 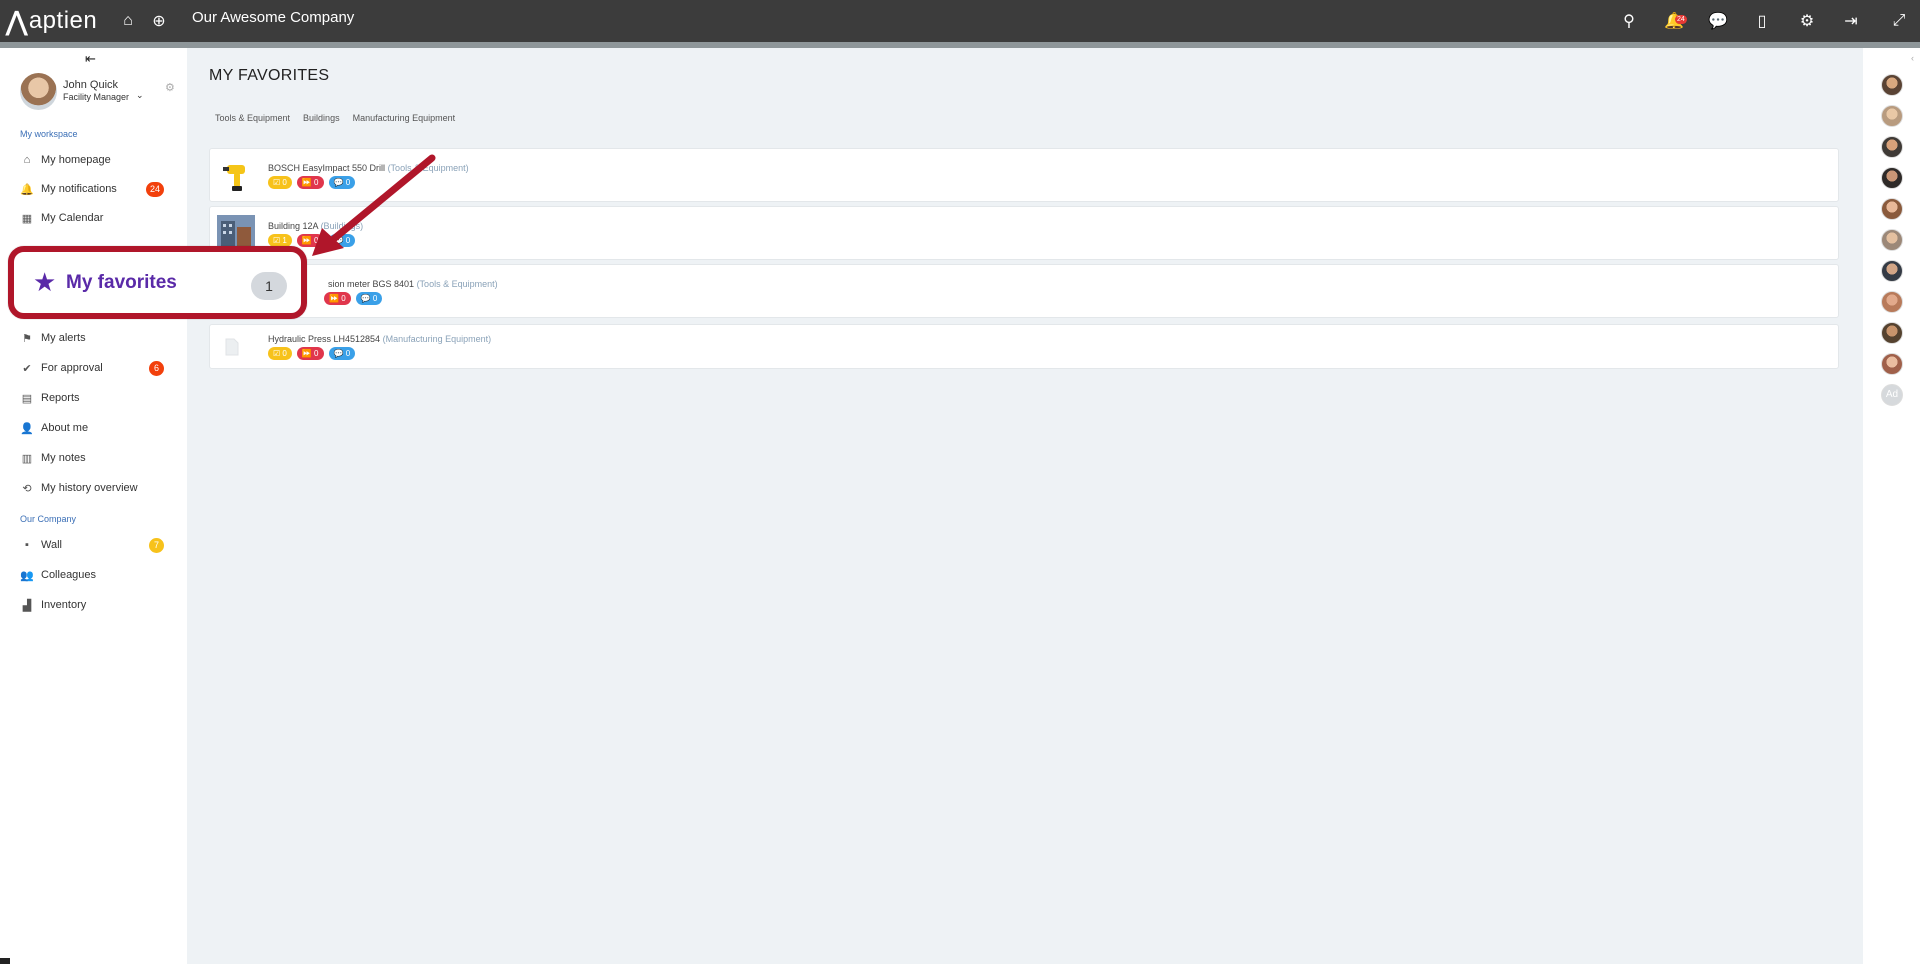 I want to click on sidebar-item-inventory: ▟ Inventory, so click(x=95, y=605).